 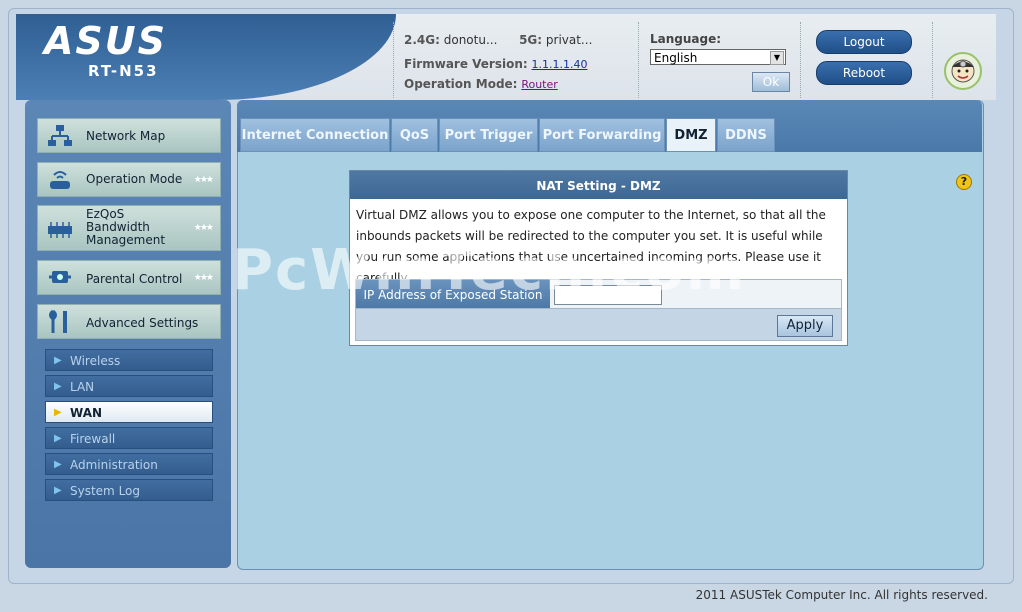 What do you see at coordinates (964, 182) in the screenshot?
I see `help-icon: ?` at bounding box center [964, 182].